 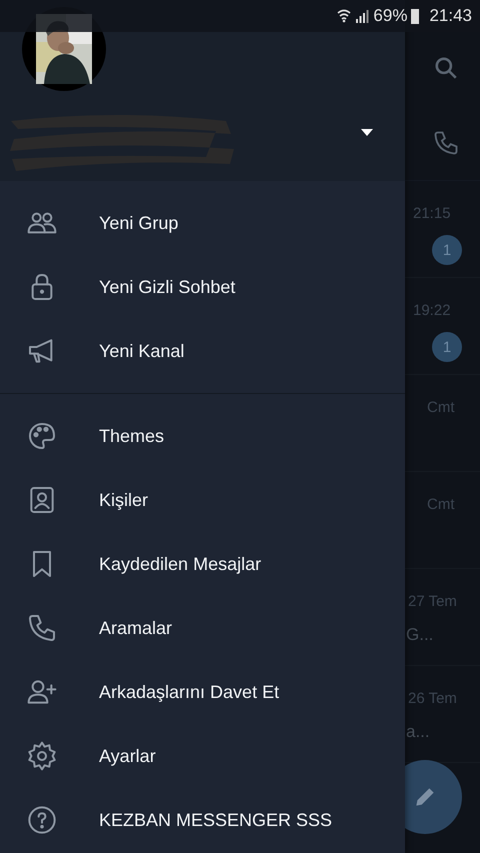 I want to click on menu-item: Yeni Kanal, so click(x=202, y=351).